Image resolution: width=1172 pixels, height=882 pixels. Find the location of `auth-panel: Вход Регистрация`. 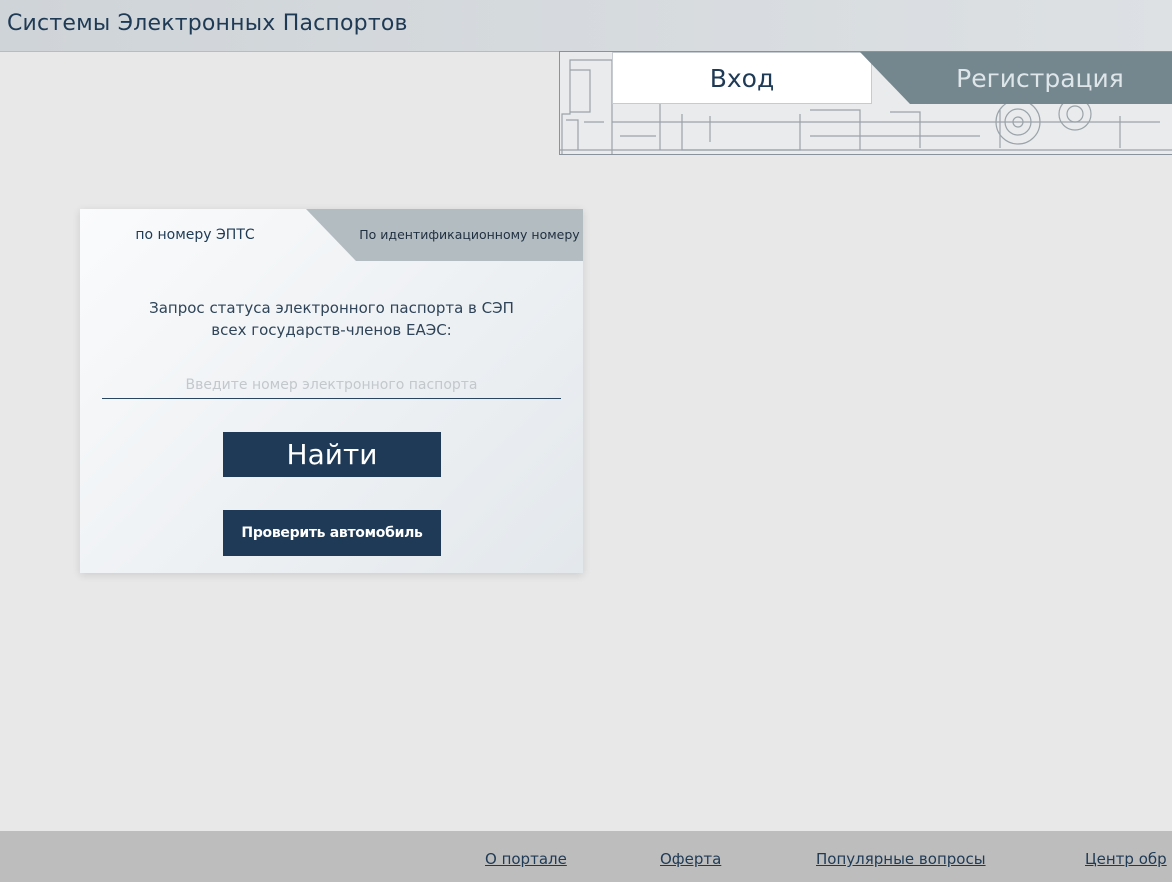

auth-panel: Вход Регистрация is located at coordinates (865, 103).